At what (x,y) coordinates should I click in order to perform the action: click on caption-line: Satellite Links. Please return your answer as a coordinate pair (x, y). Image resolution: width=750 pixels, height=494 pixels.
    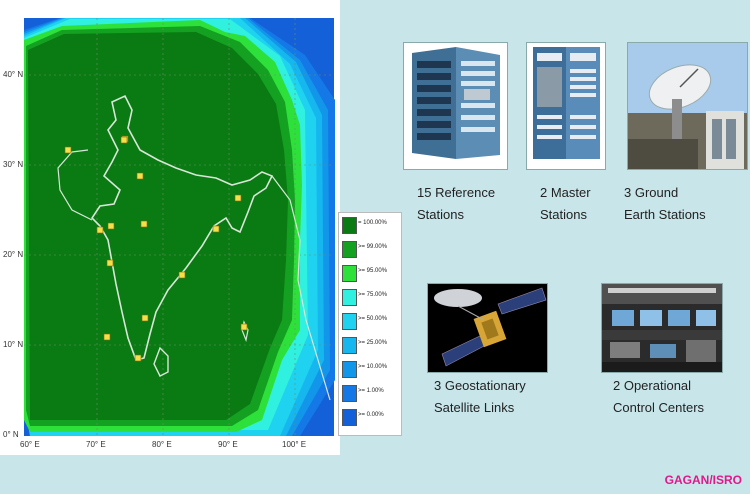
    Looking at the image, I should click on (474, 407).